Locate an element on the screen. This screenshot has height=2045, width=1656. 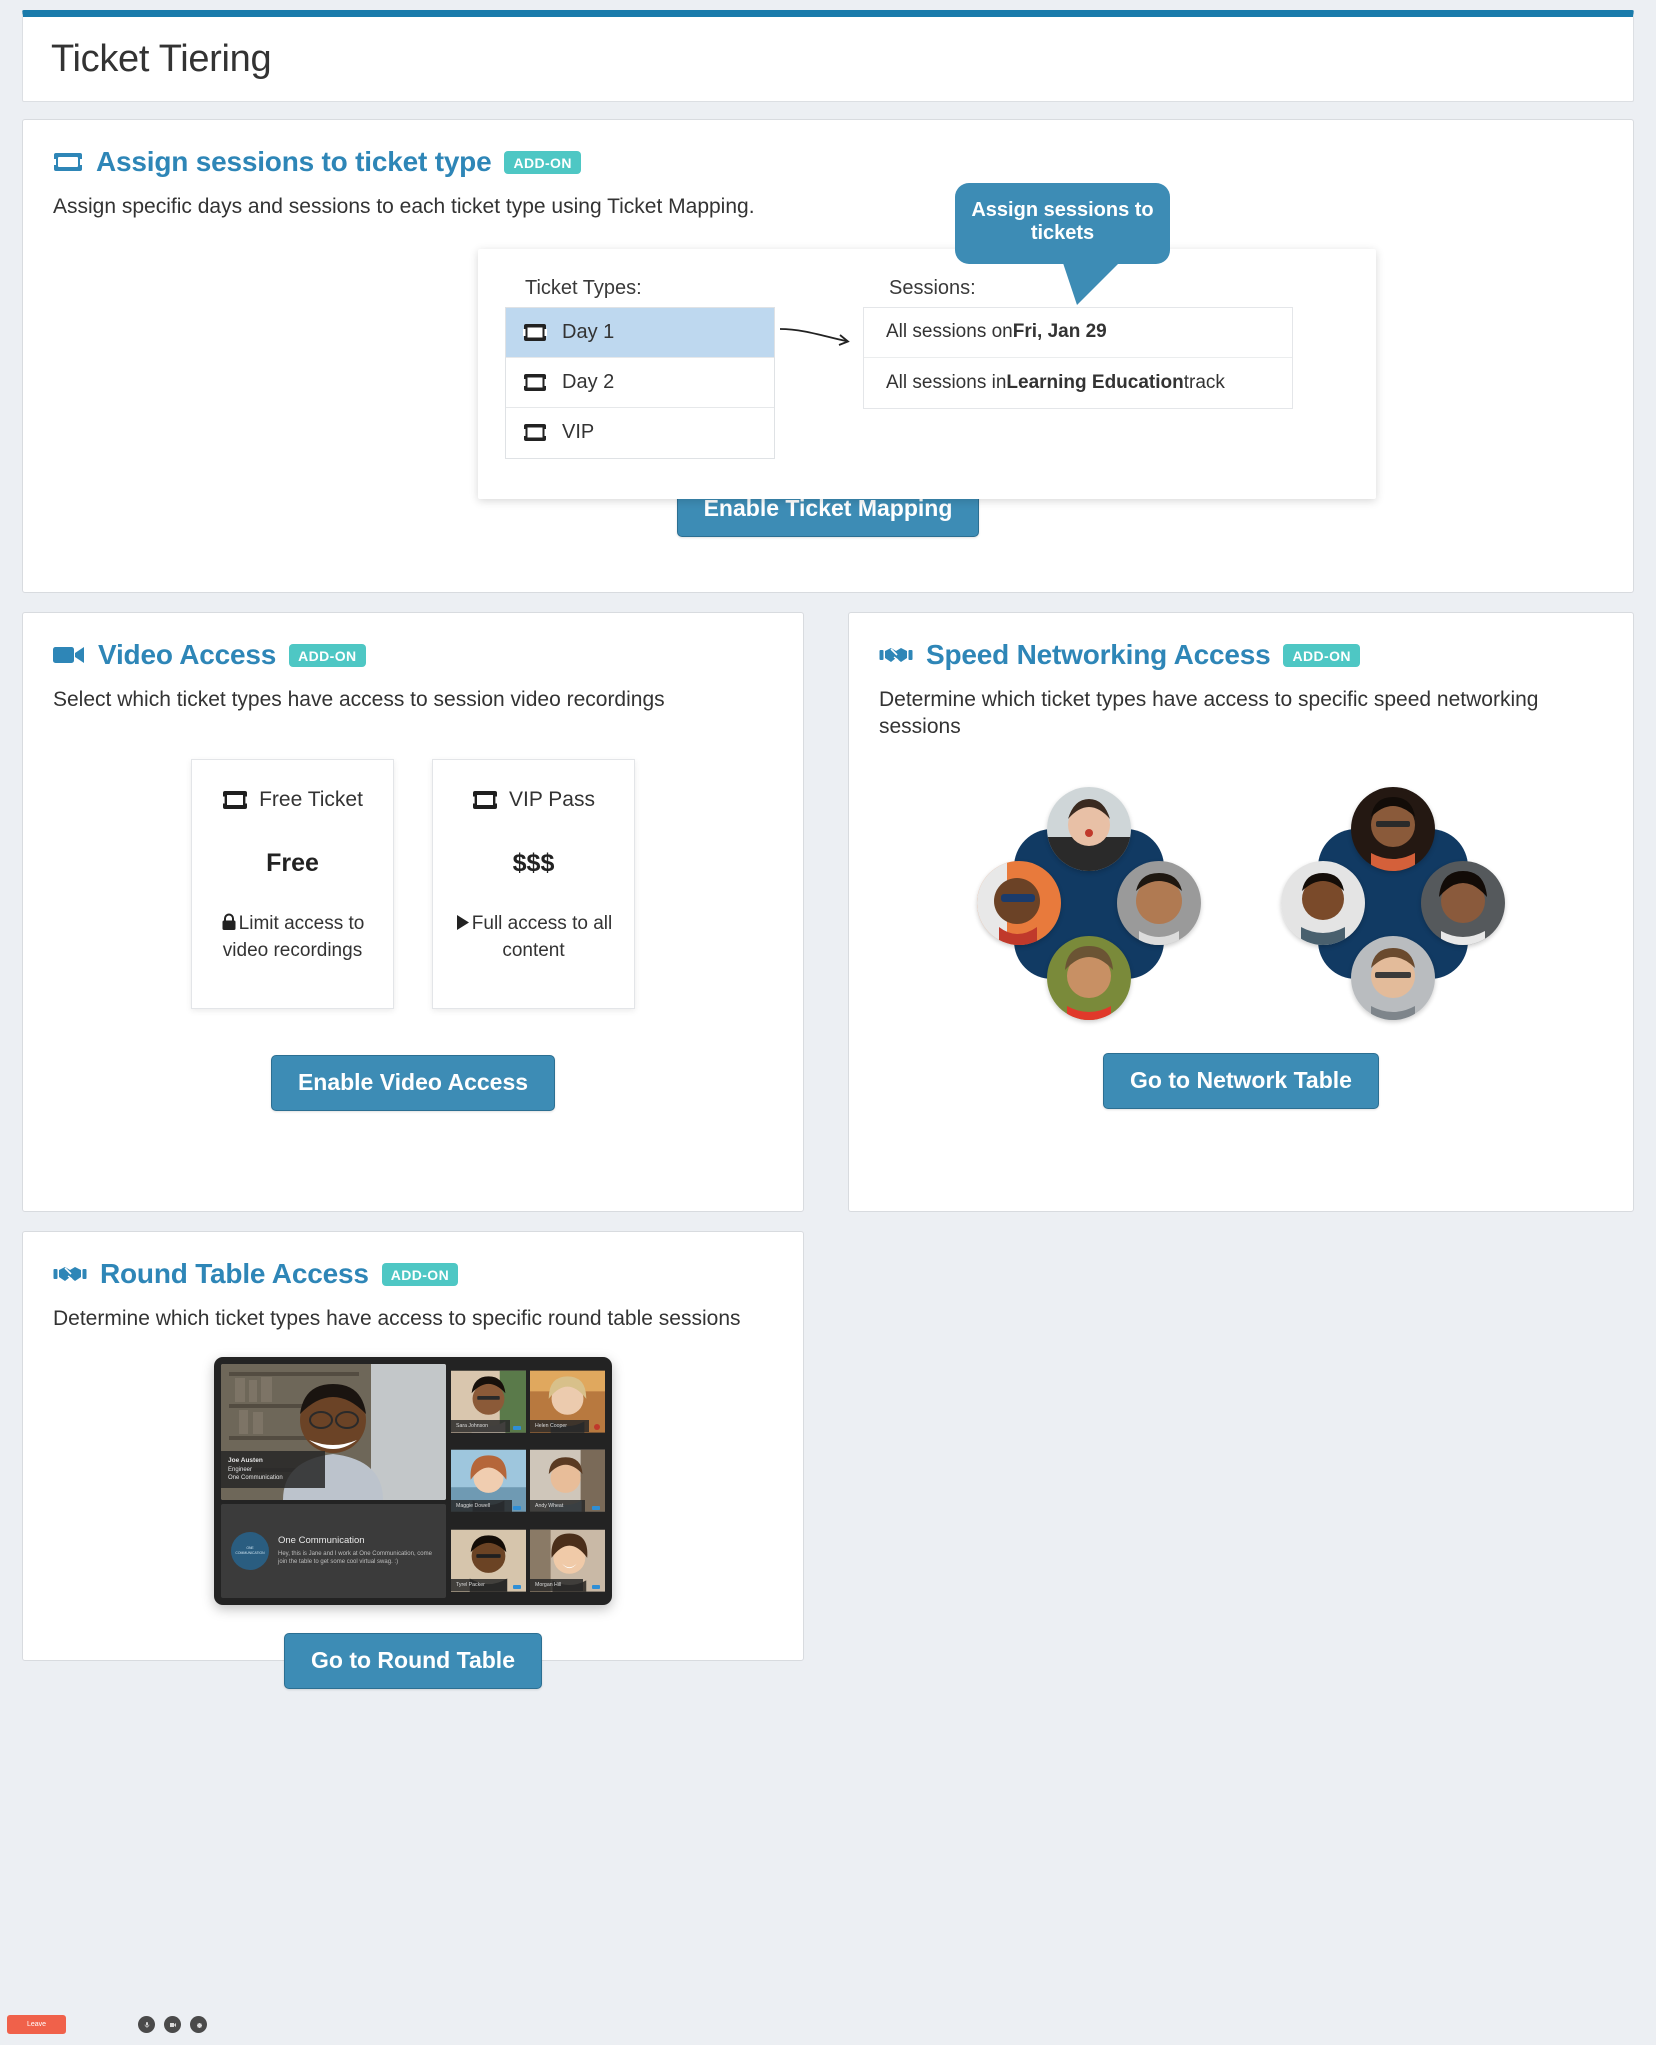
bottom-right-spacer is located at coordinates (1241, 1446).